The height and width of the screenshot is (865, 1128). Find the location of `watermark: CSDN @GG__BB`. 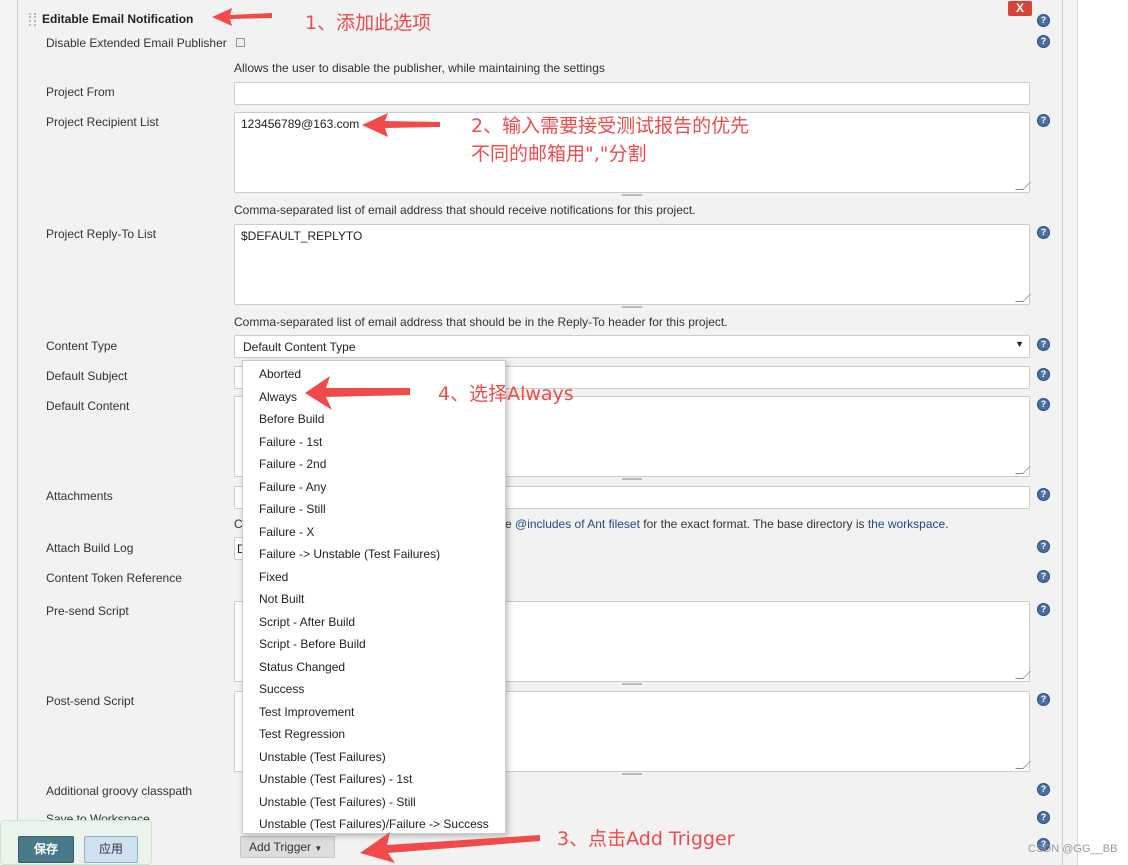

watermark: CSDN @GG__BB is located at coordinates (1073, 849).